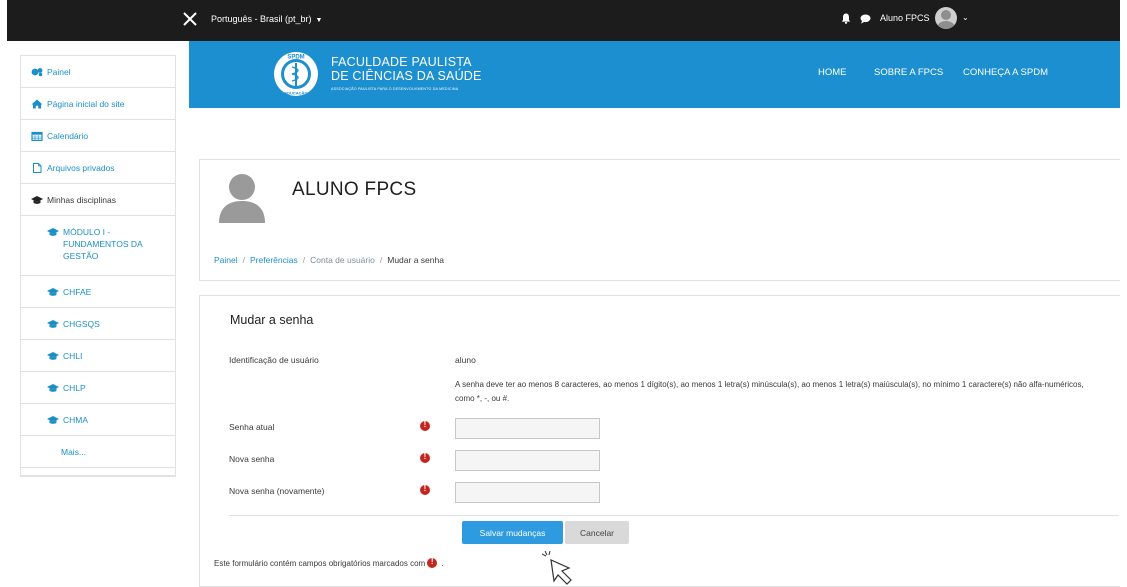 Image resolution: width=1127 pixels, height=587 pixels. Describe the element at coordinates (512, 532) in the screenshot. I see `save-button: Salvar mudanças` at that location.